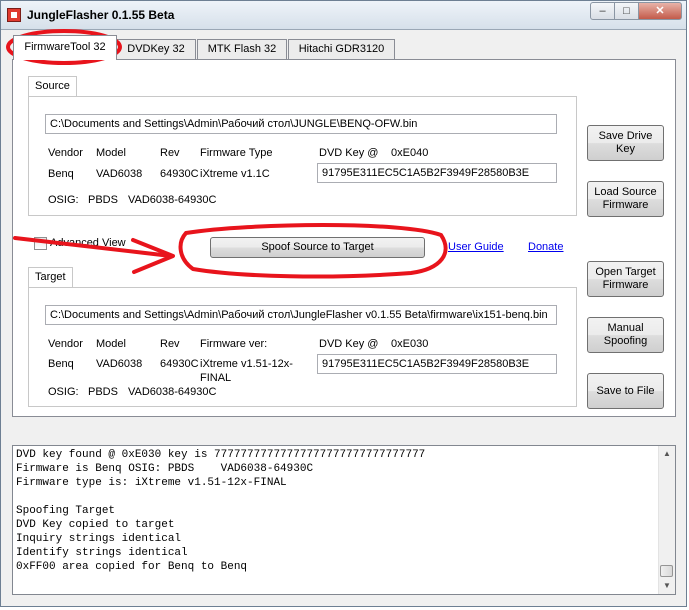  What do you see at coordinates (349, 344) in the screenshot?
I see `target-dvdkey-header: DVD Key @` at bounding box center [349, 344].